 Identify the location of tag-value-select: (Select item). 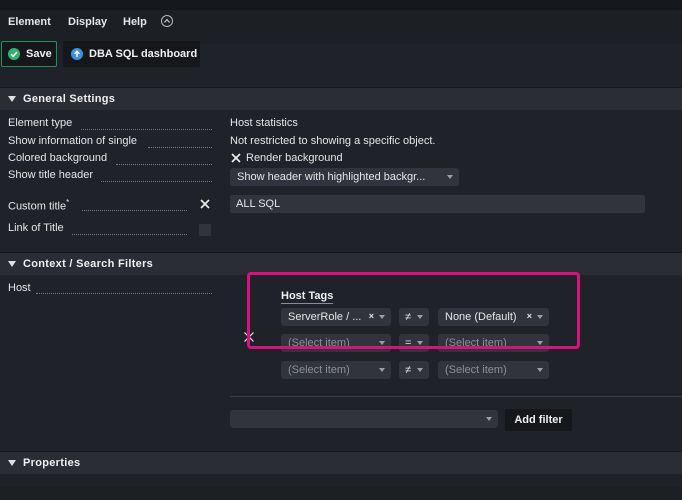
(493, 370).